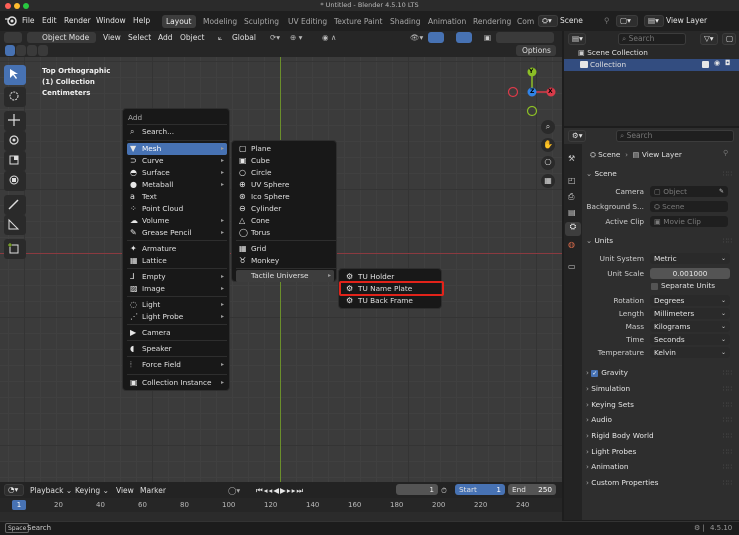  Describe the element at coordinates (651, 65) in the screenshot. I see `outliner-row-collection: Collection ◉ ◘` at that location.